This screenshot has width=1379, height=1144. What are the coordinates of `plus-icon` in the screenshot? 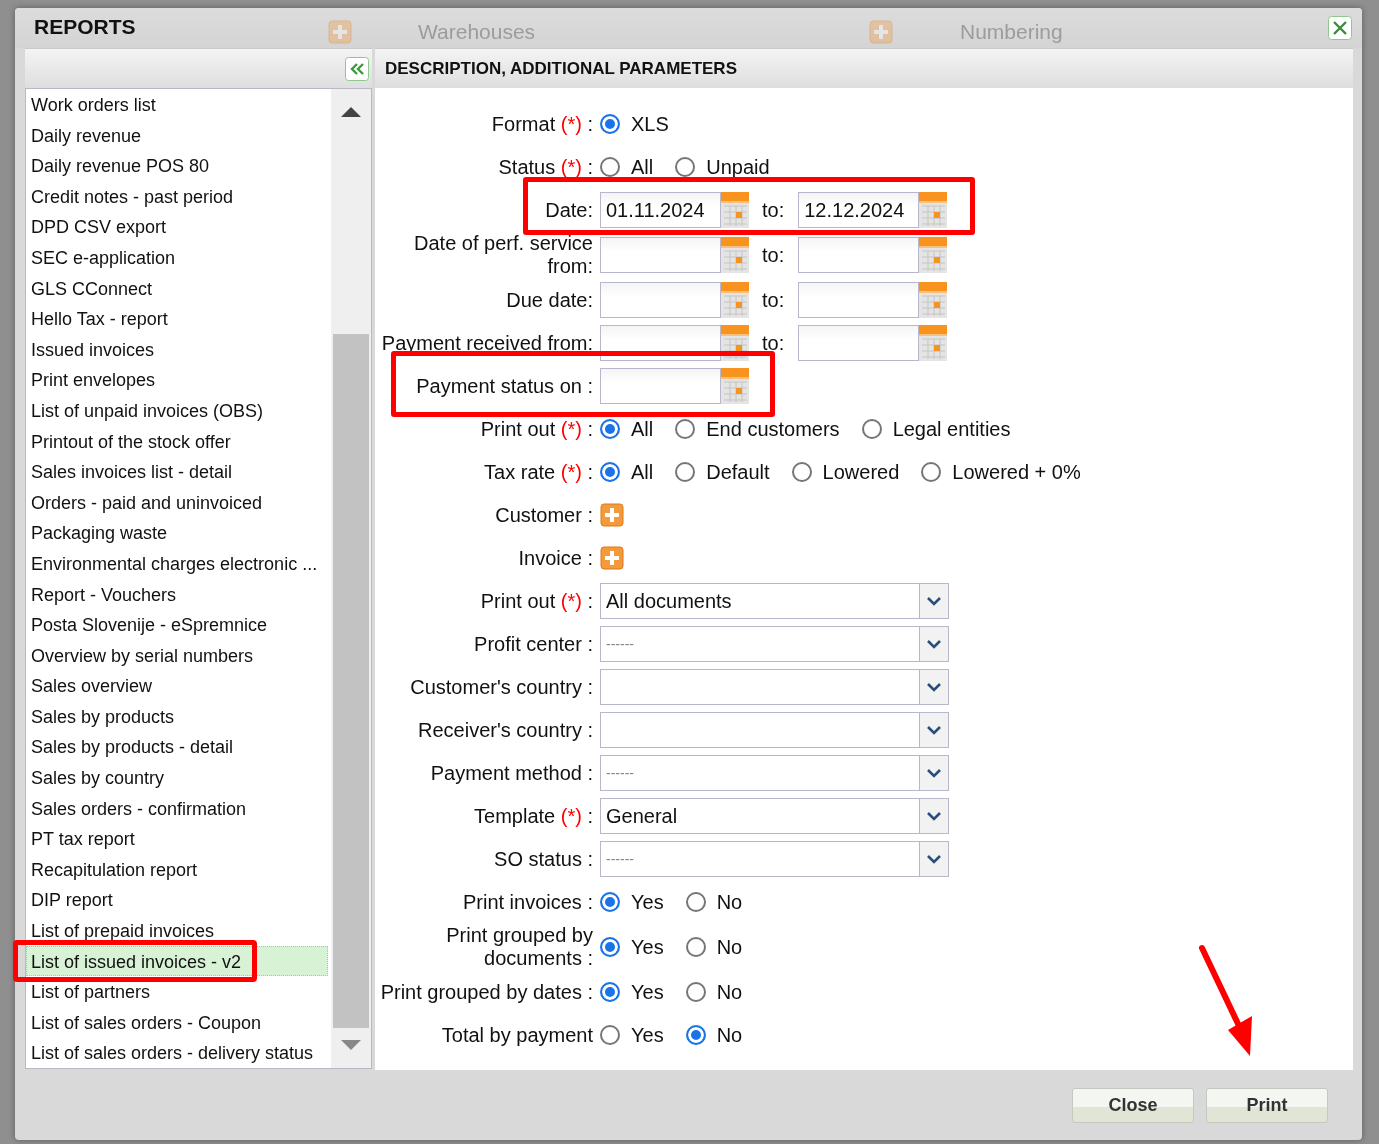 It's located at (340, 32).